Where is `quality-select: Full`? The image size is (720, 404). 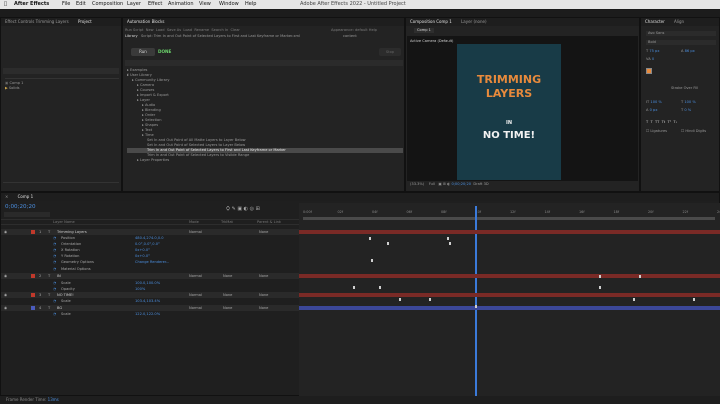 quality-select: Full is located at coordinates (432, 184).